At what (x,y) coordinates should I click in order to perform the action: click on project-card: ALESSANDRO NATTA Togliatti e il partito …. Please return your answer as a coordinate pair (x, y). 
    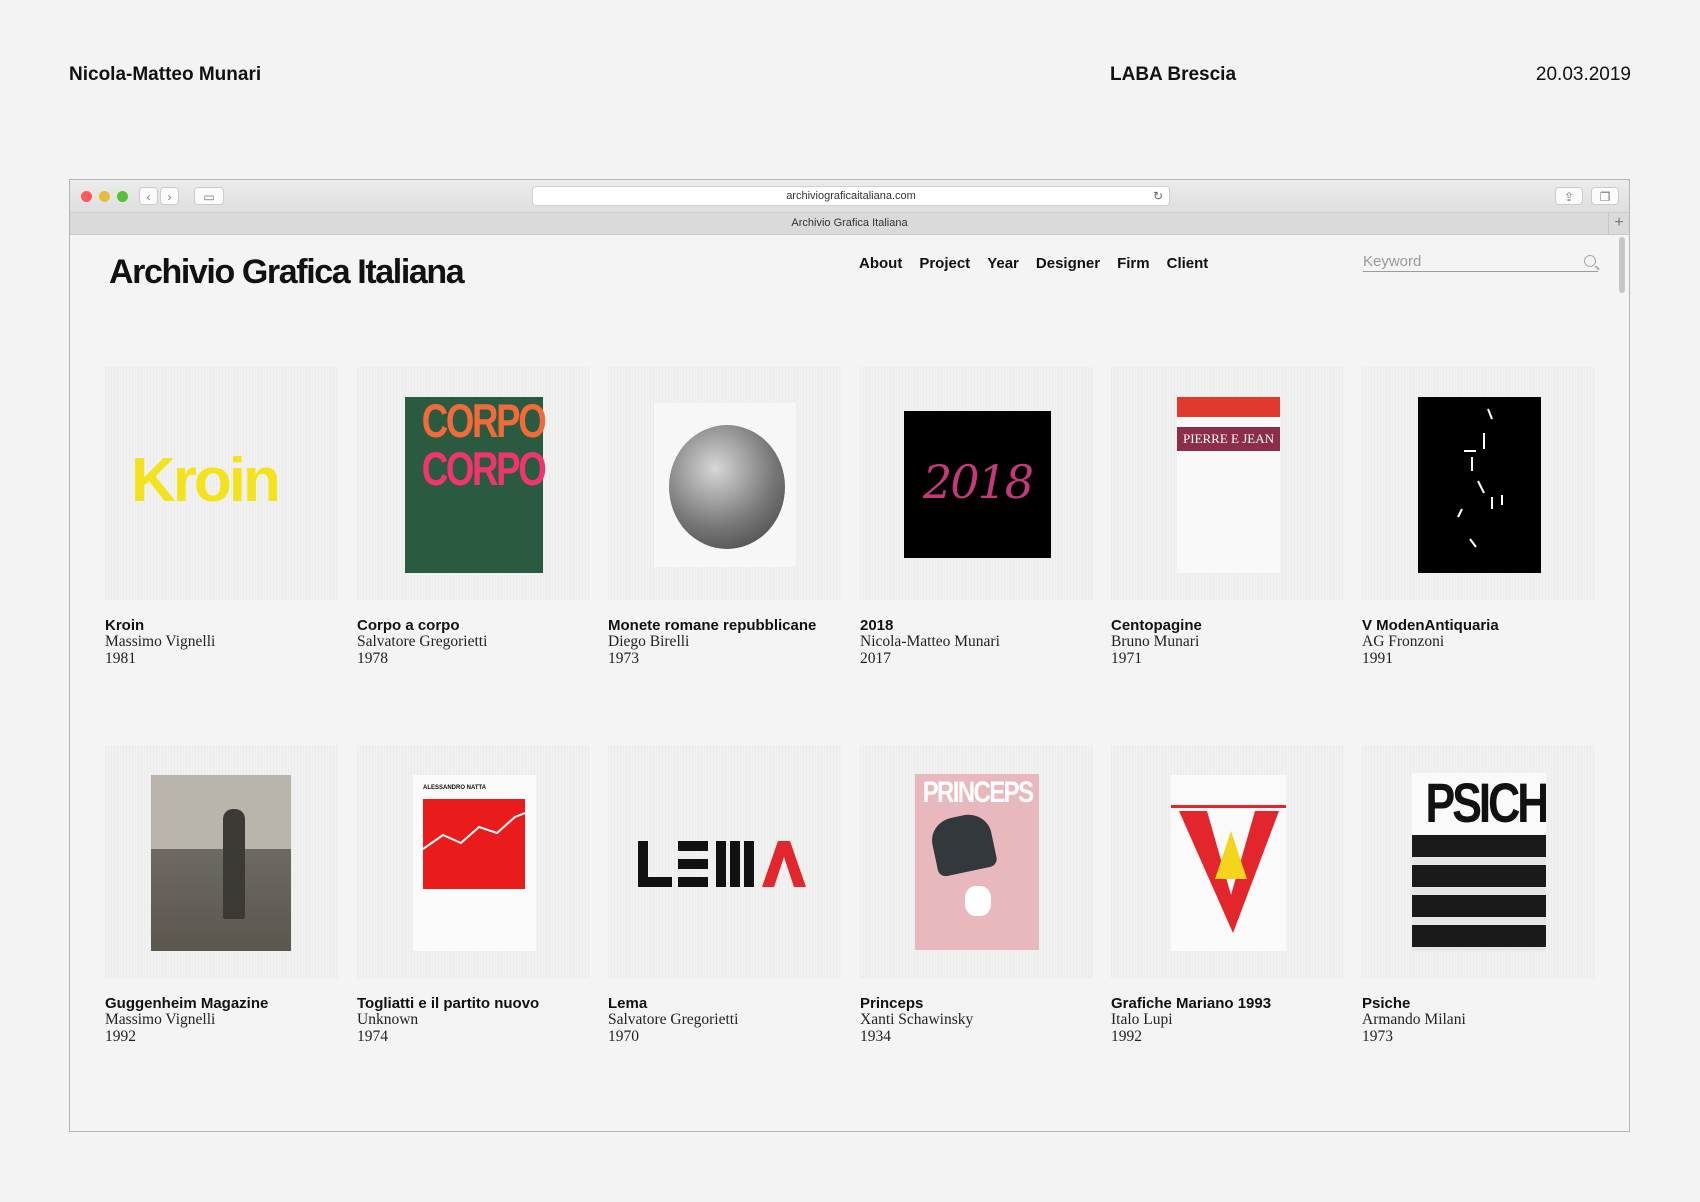
    Looking at the image, I should click on (473, 895).